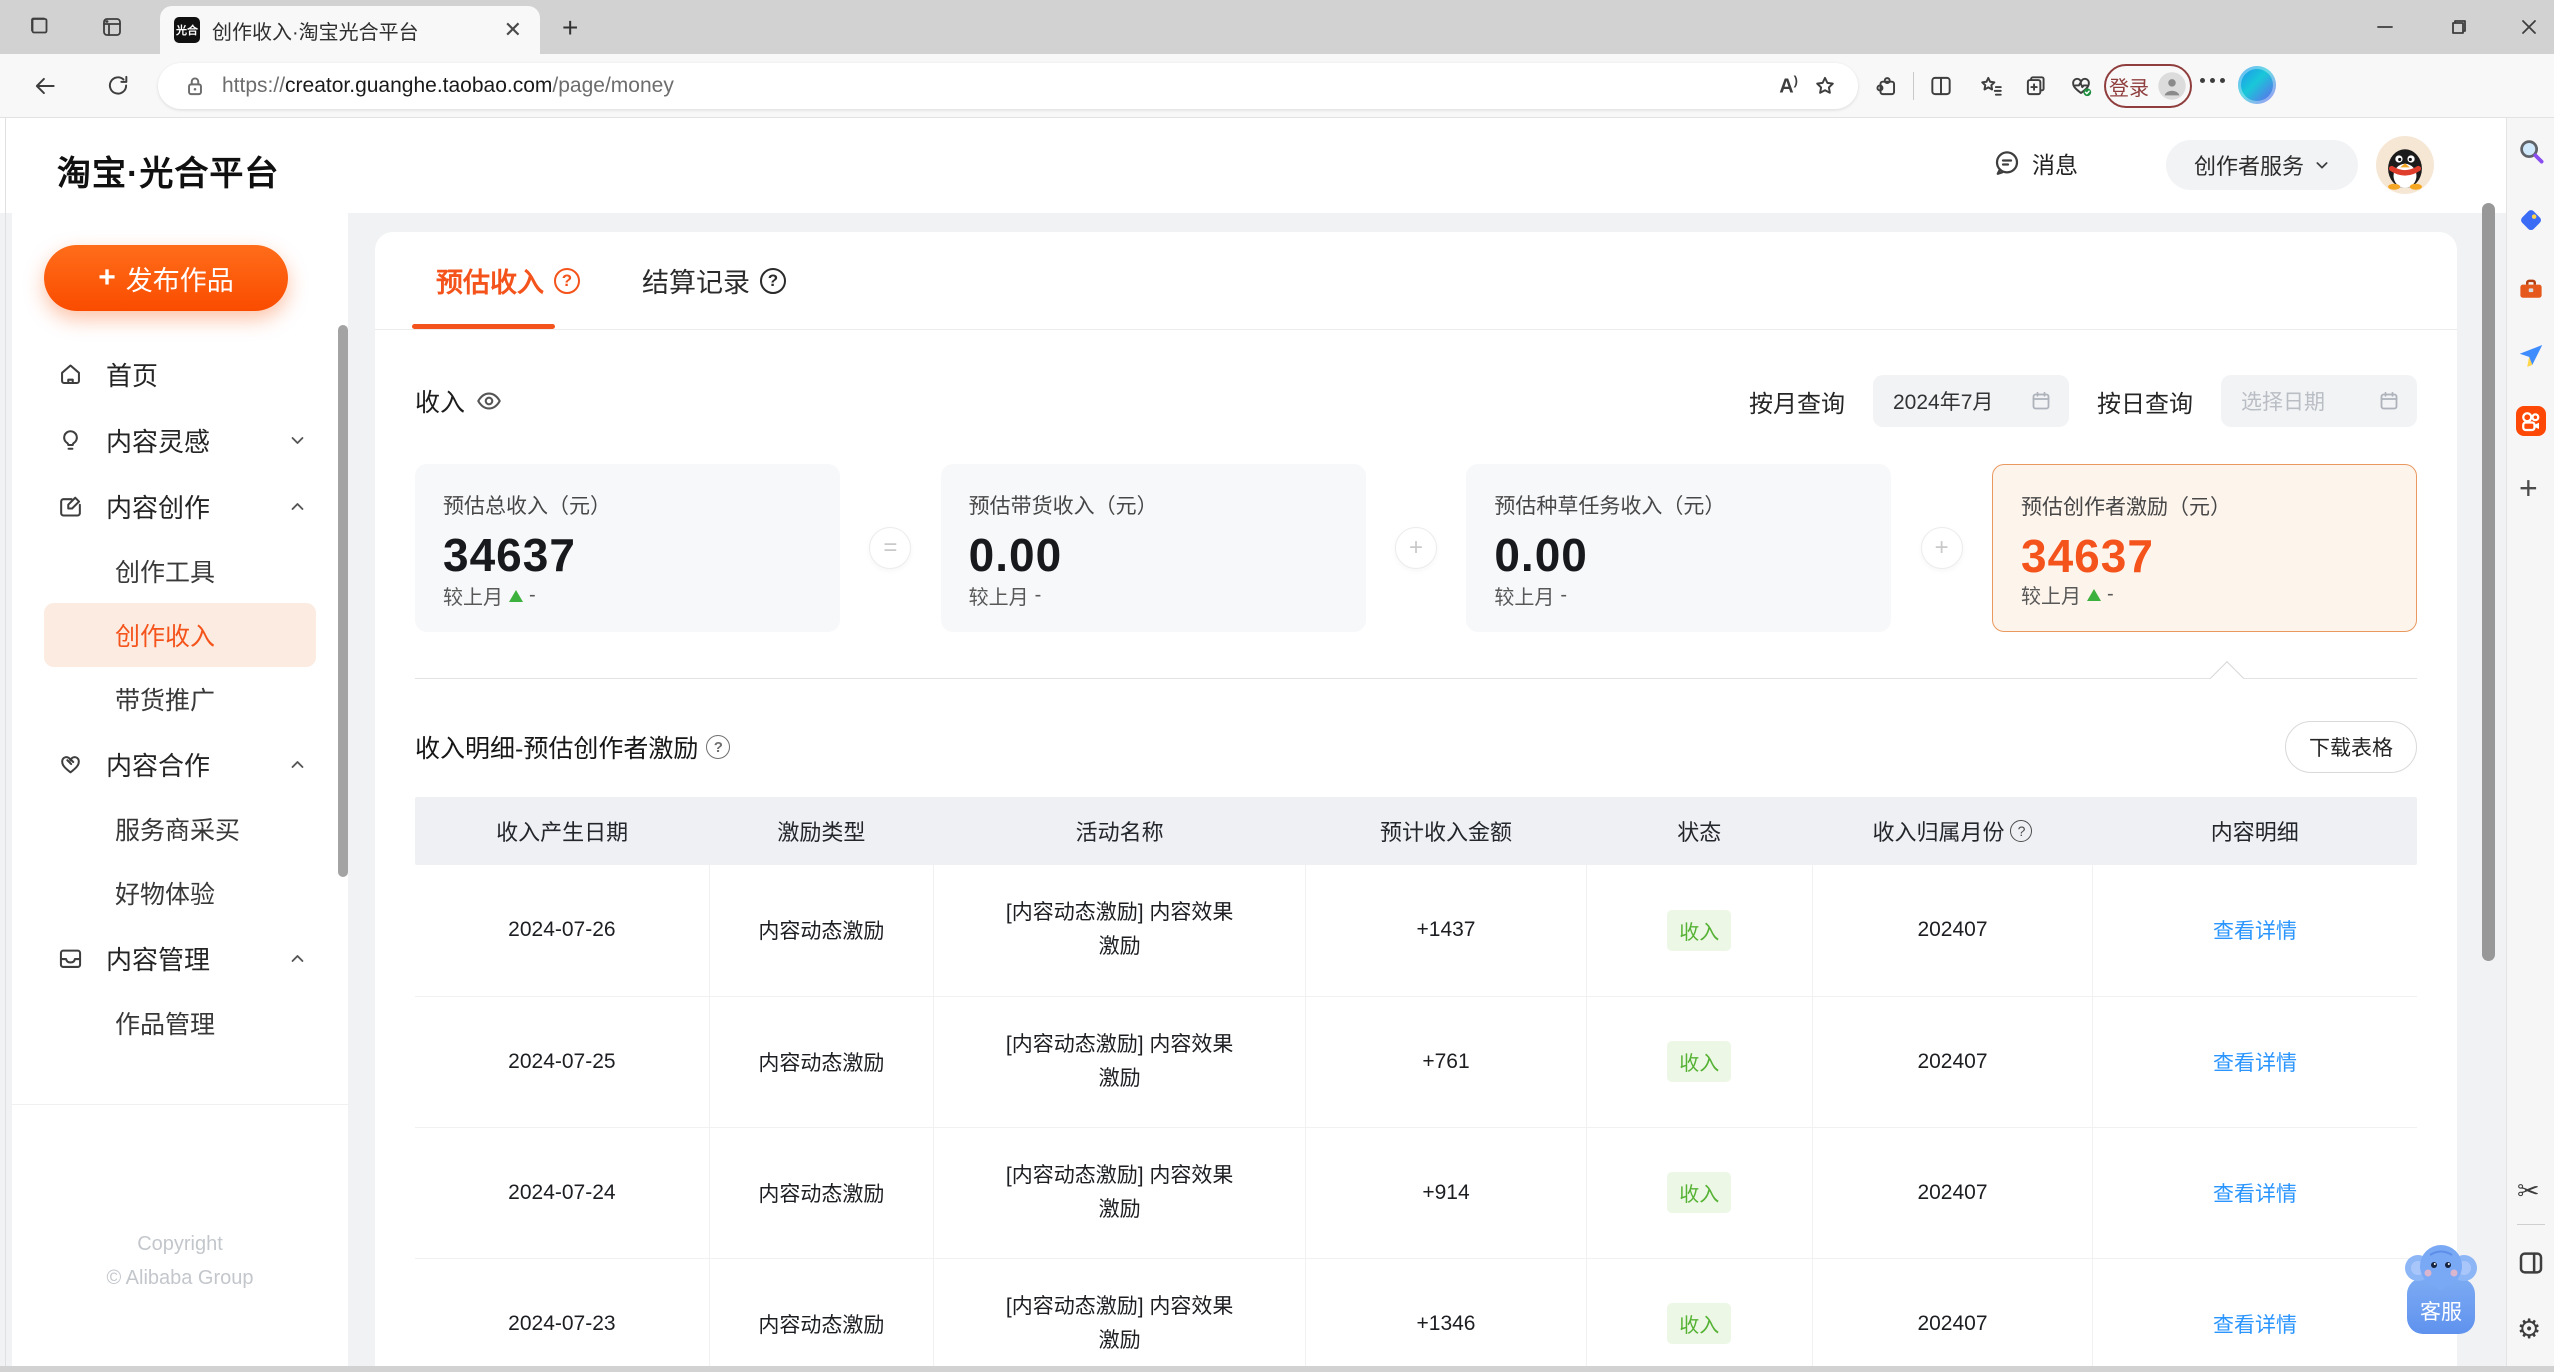 Image resolution: width=2554 pixels, height=1372 pixels. I want to click on cell-action: 查看详情, so click(2254, 1315).